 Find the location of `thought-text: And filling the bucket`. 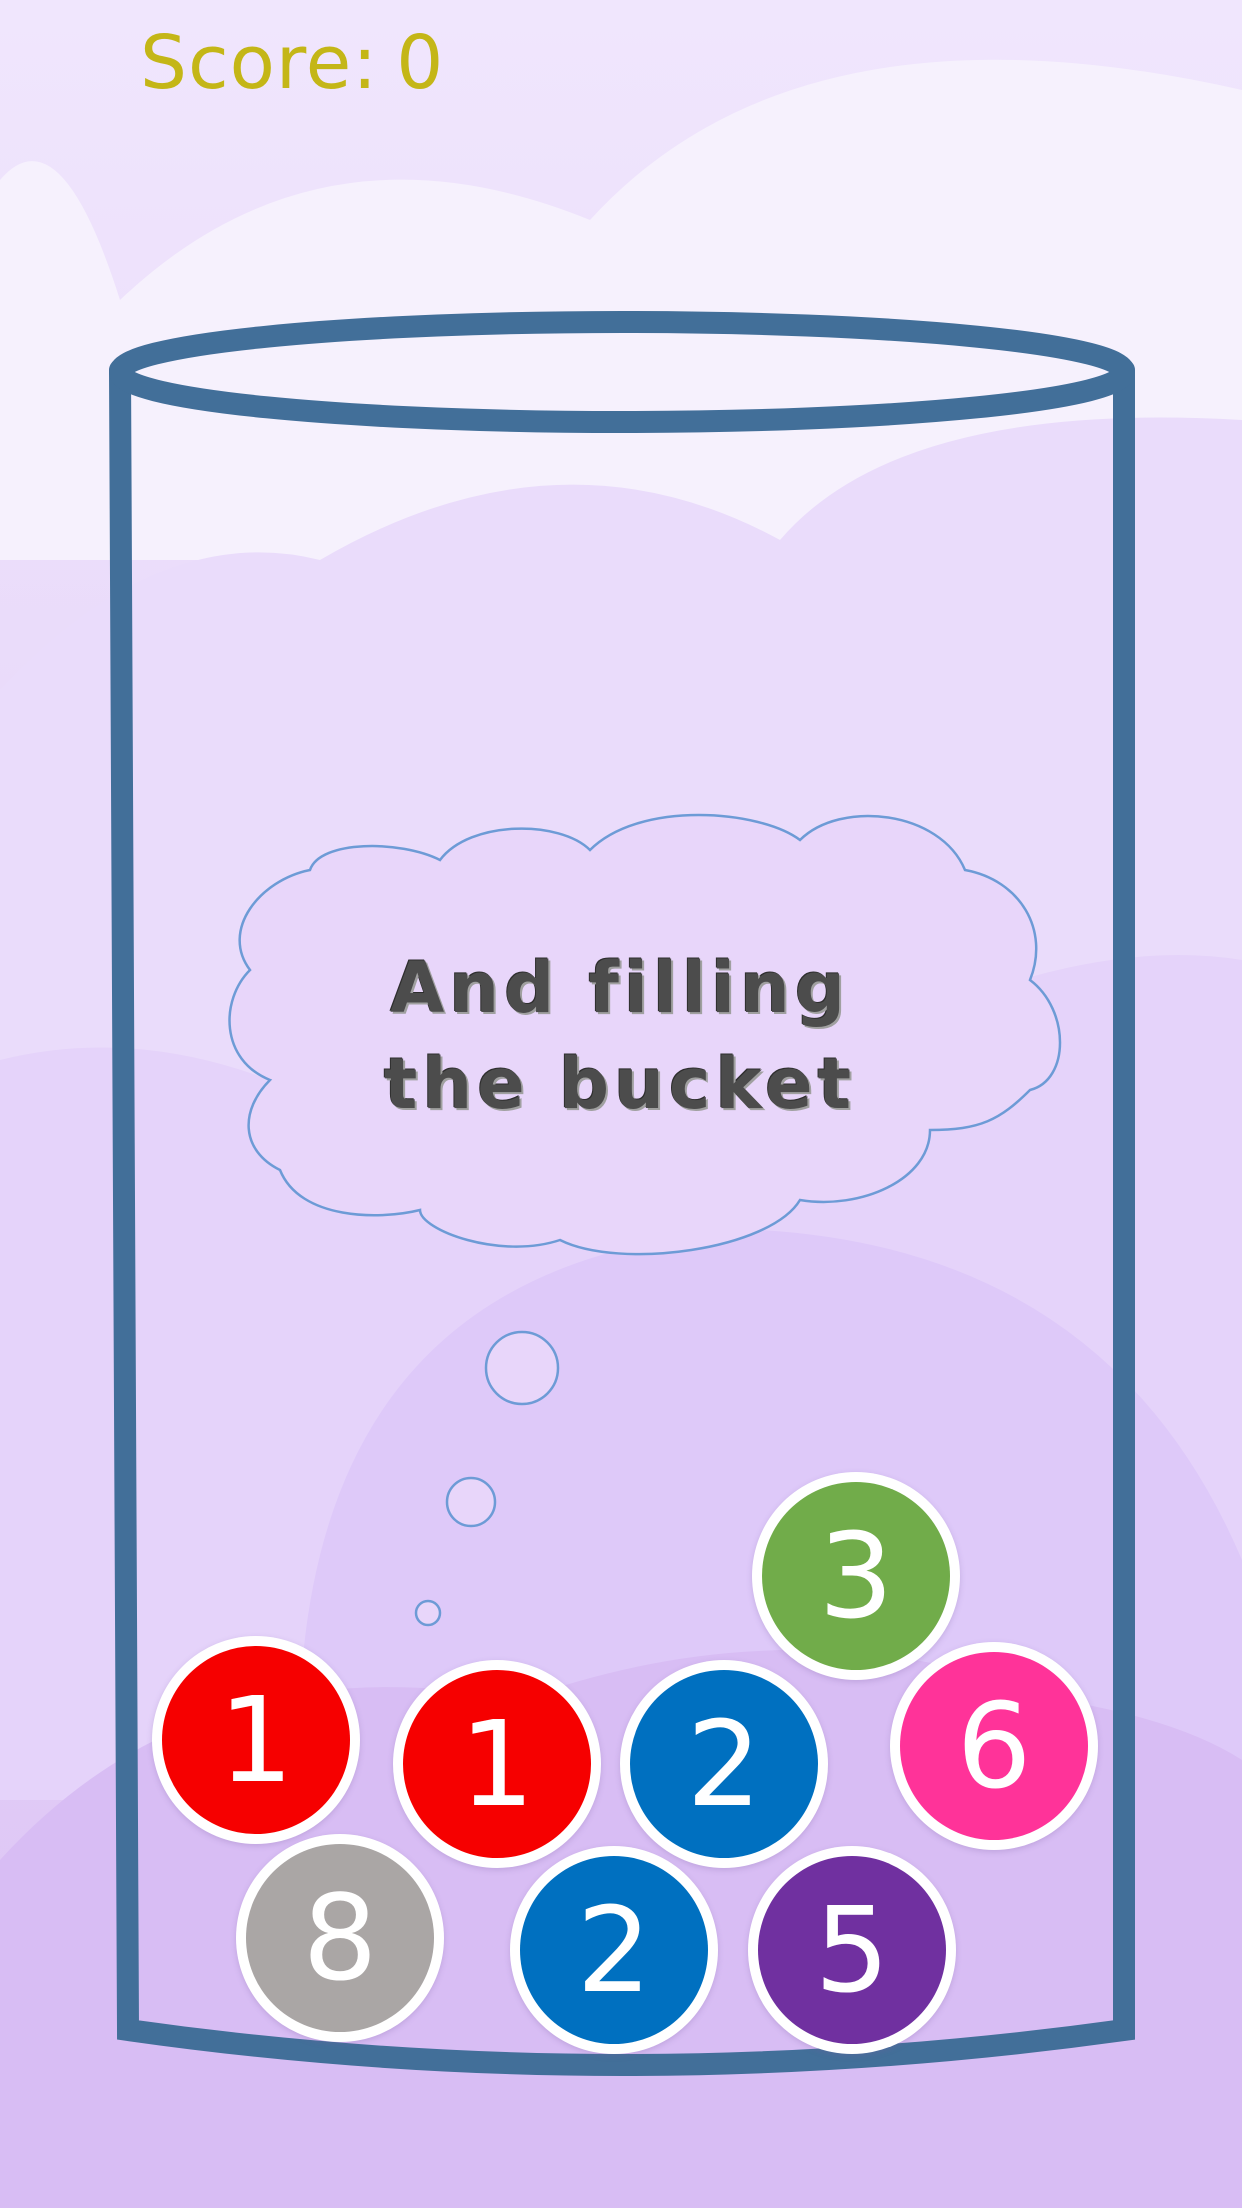

thought-text: And filling the bucket is located at coordinates (620, 1036).